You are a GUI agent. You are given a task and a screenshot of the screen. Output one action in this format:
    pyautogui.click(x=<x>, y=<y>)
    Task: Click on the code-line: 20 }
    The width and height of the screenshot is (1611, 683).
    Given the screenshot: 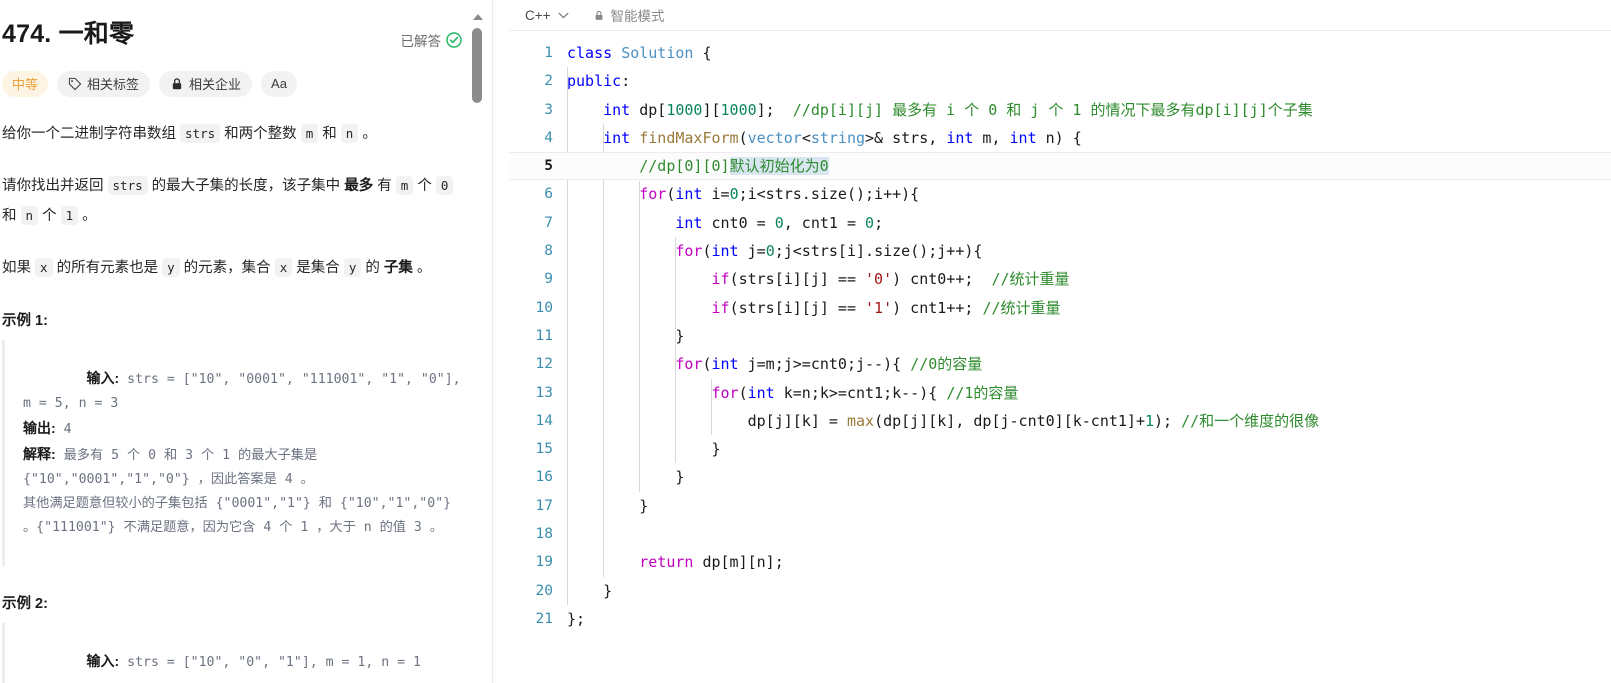 What is the action you would take?
    pyautogui.click(x=1060, y=591)
    